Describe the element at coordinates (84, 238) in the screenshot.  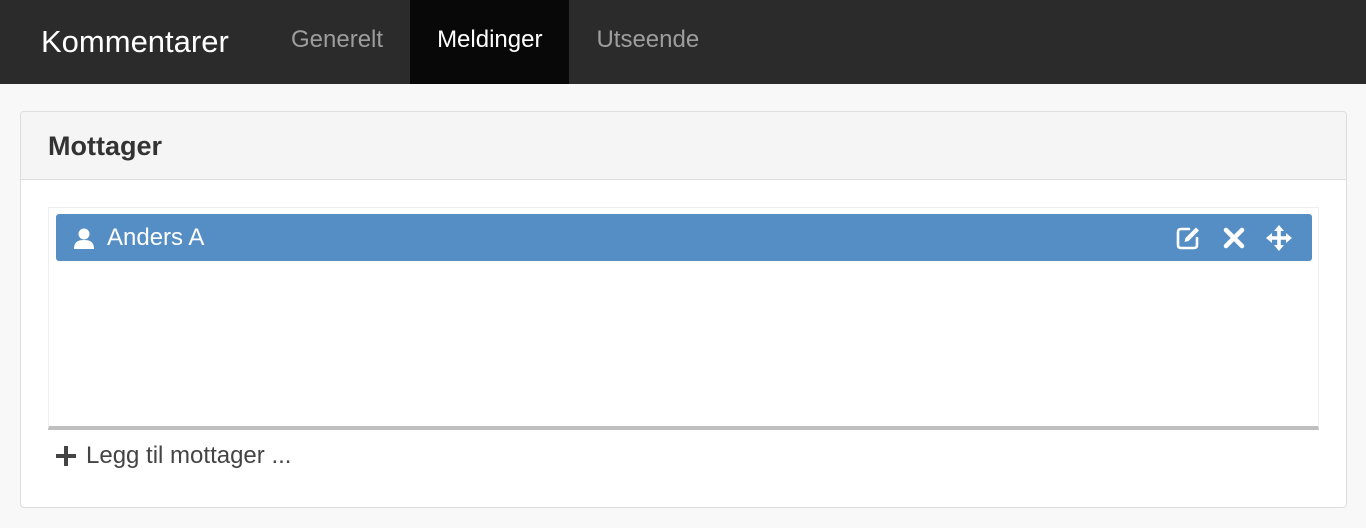
I see `user-icon` at that location.